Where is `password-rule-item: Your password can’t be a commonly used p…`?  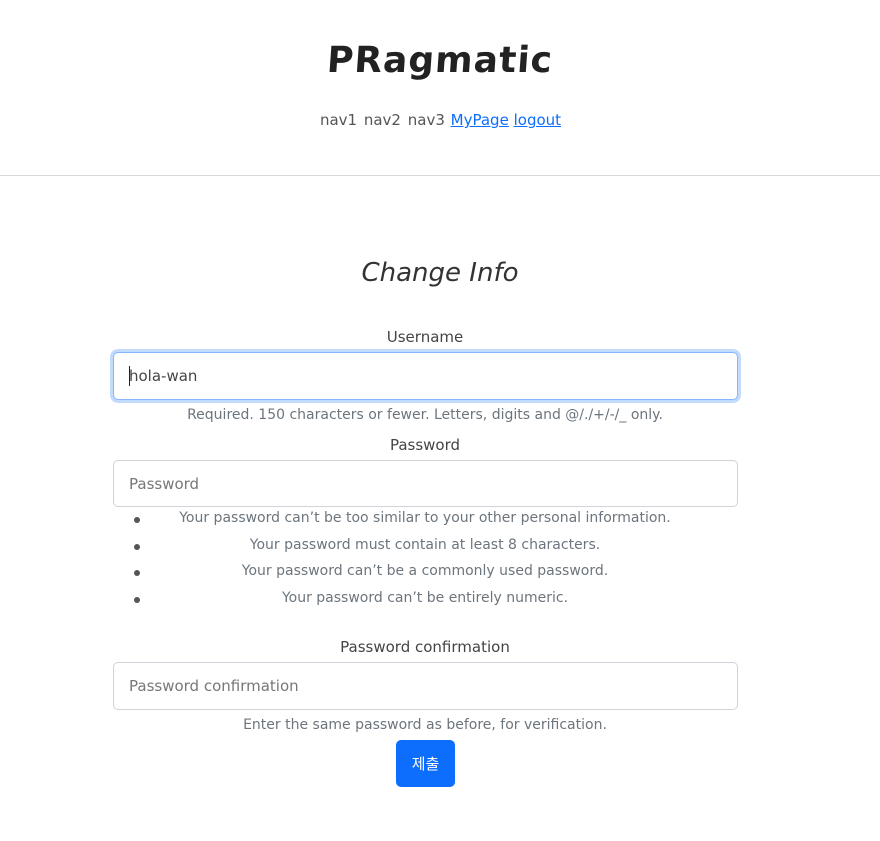
password-rule-item: Your password can’t be a commonly used p… is located at coordinates (425, 576).